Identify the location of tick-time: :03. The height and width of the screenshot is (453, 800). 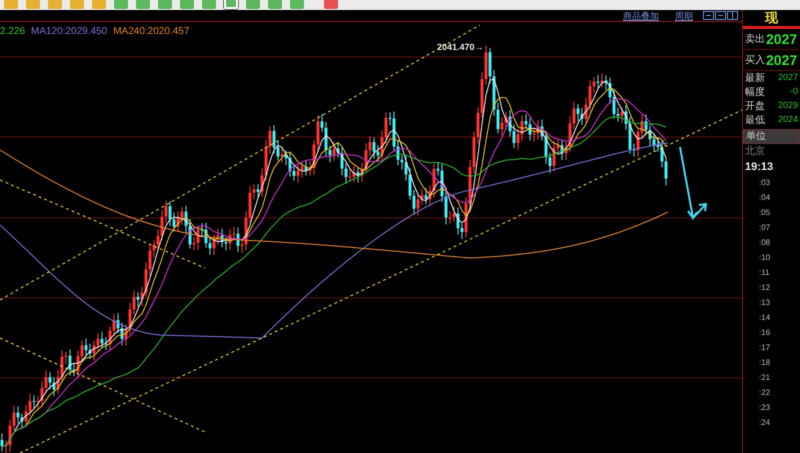
(765, 183).